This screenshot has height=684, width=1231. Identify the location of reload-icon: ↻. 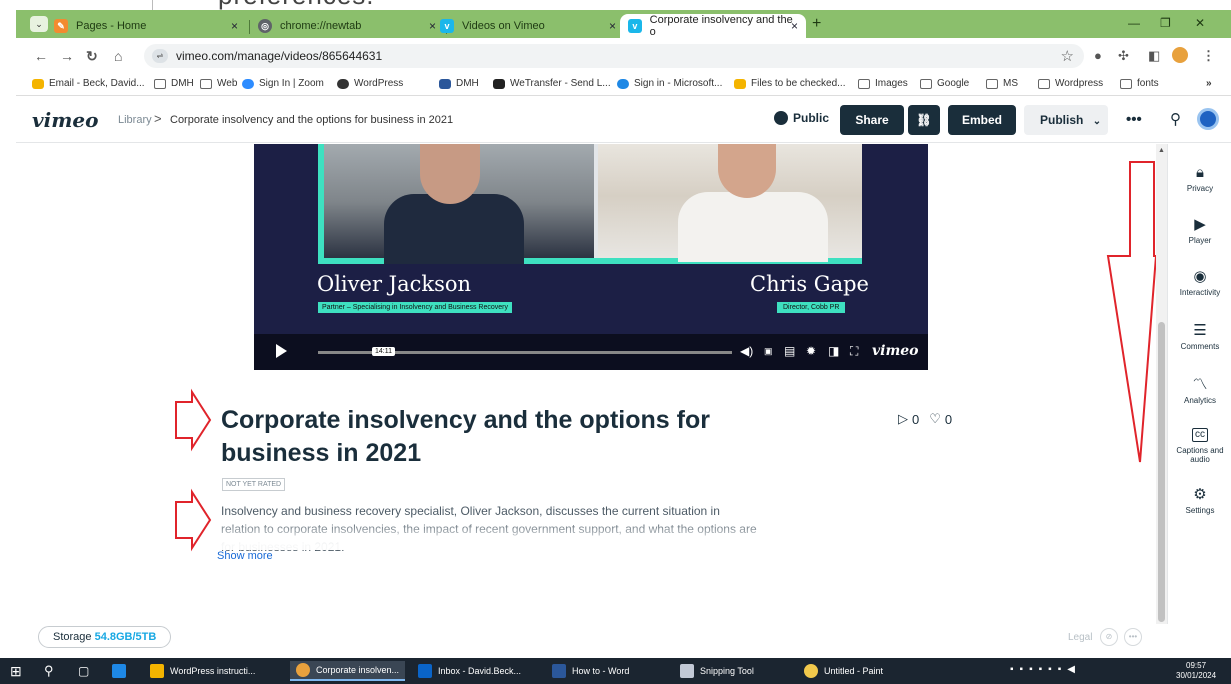
(92, 56).